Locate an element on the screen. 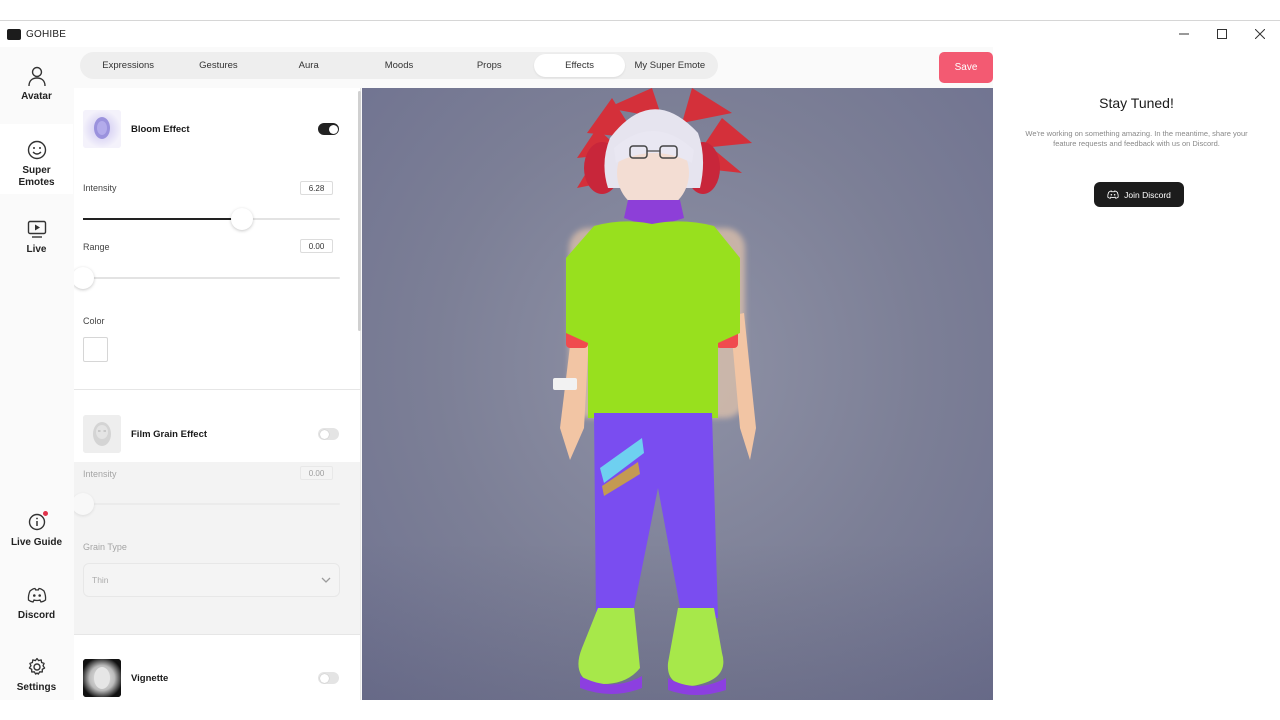 This screenshot has width=1280, height=720. join-discord-button: Join Discord is located at coordinates (1139, 194).